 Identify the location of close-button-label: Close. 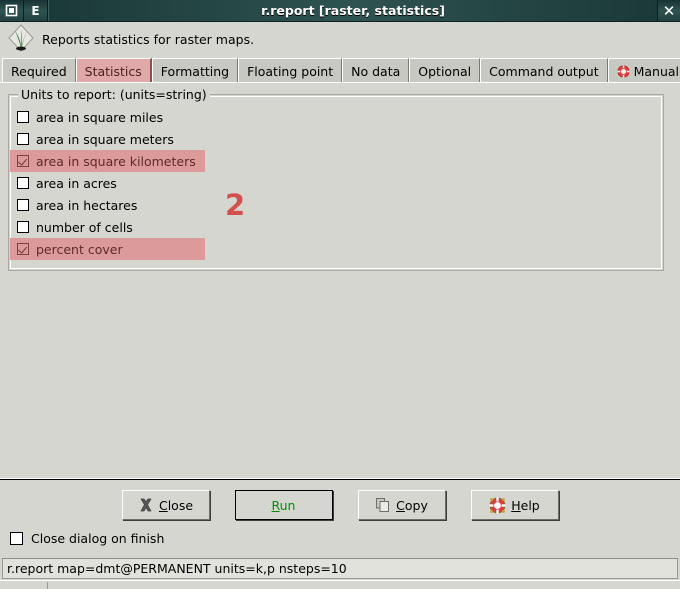
(176, 505).